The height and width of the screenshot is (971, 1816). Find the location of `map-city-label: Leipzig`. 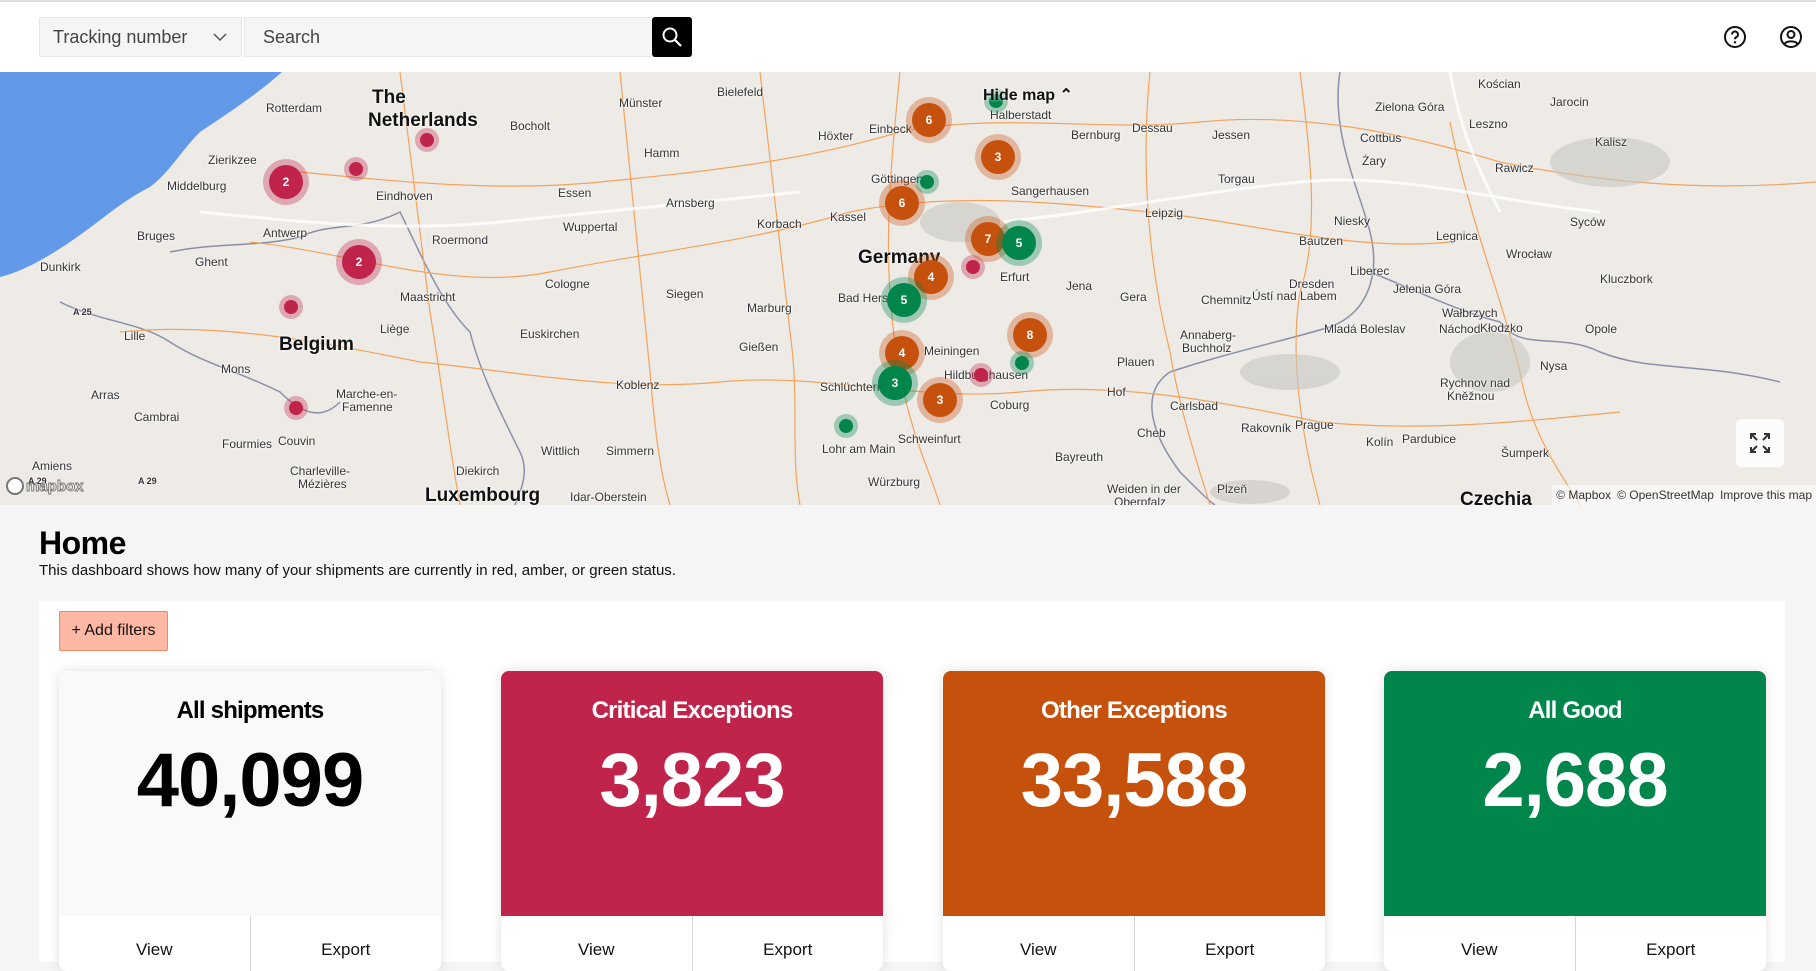

map-city-label: Leipzig is located at coordinates (1164, 213).